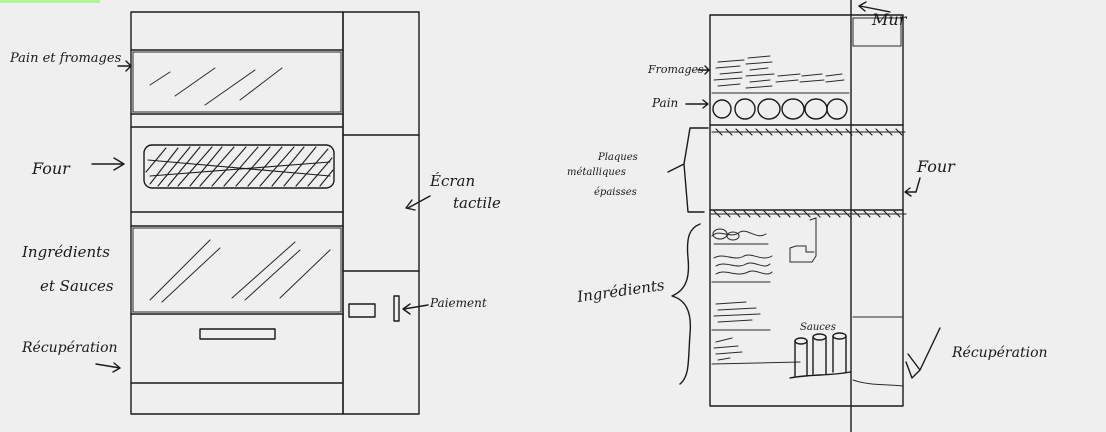 Image resolution: width=1106 pixels, height=432 pixels. I want to click on metal-plate-top, so click(808, 132).